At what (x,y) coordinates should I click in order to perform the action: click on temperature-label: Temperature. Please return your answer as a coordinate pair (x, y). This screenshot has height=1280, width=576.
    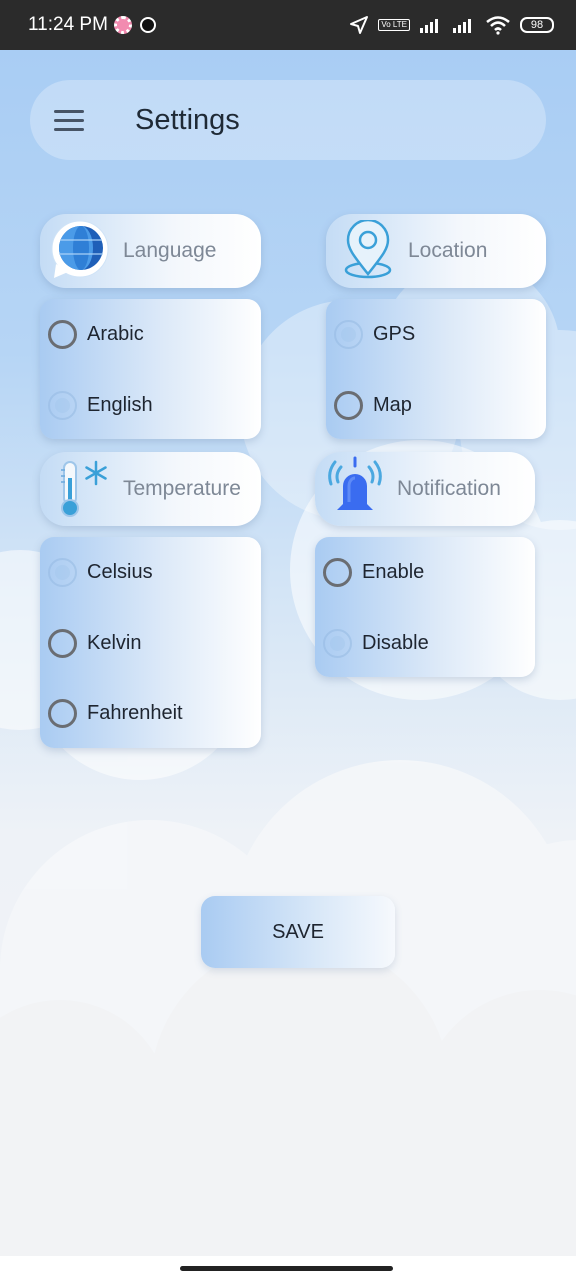
    Looking at the image, I should click on (182, 488).